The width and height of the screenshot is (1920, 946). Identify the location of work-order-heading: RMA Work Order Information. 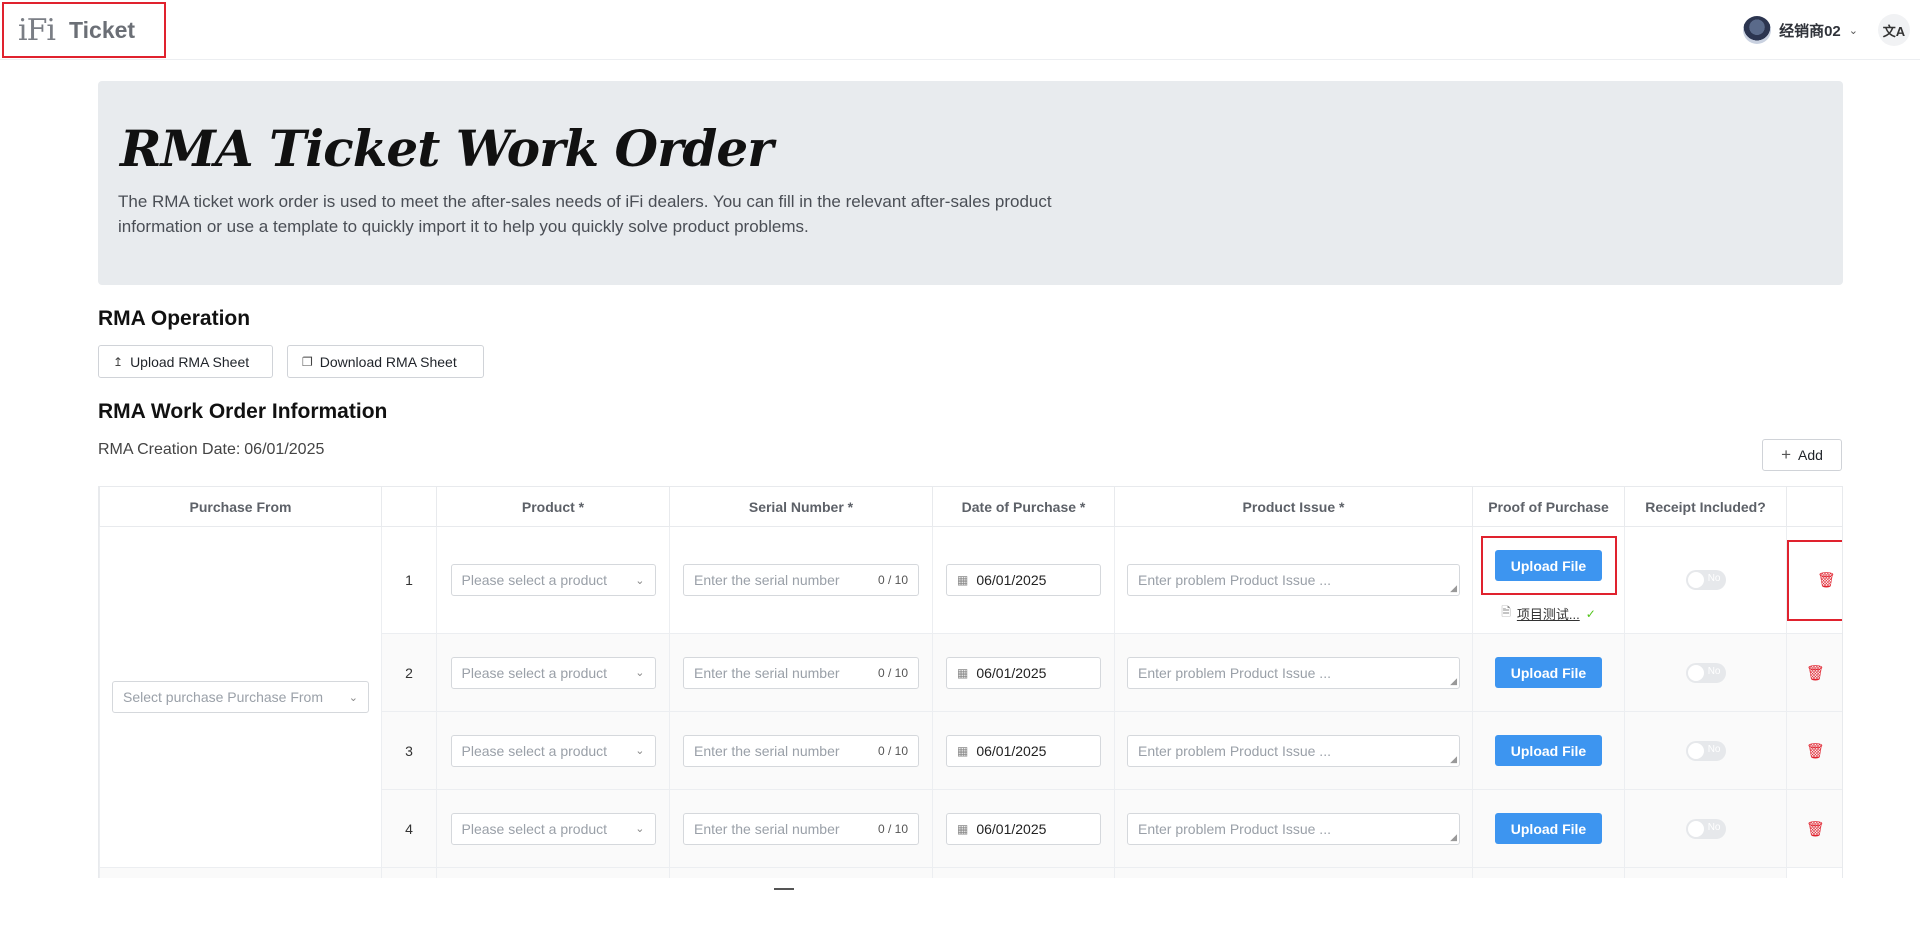
(243, 411).